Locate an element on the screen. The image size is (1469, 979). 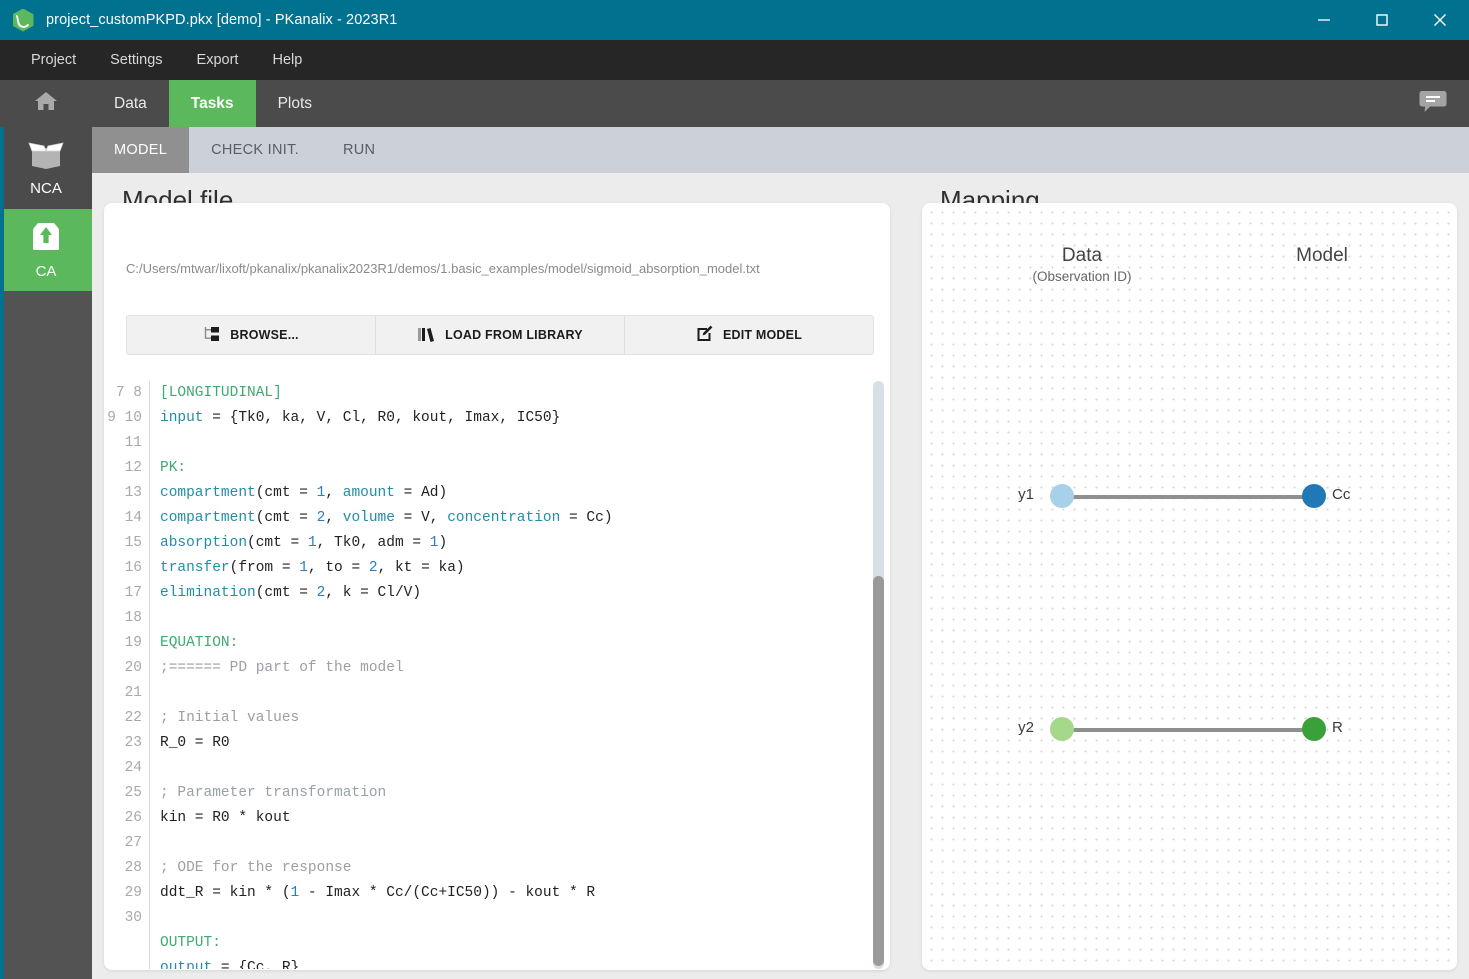
left-sidebar: NCA CA is located at coordinates (46, 553).